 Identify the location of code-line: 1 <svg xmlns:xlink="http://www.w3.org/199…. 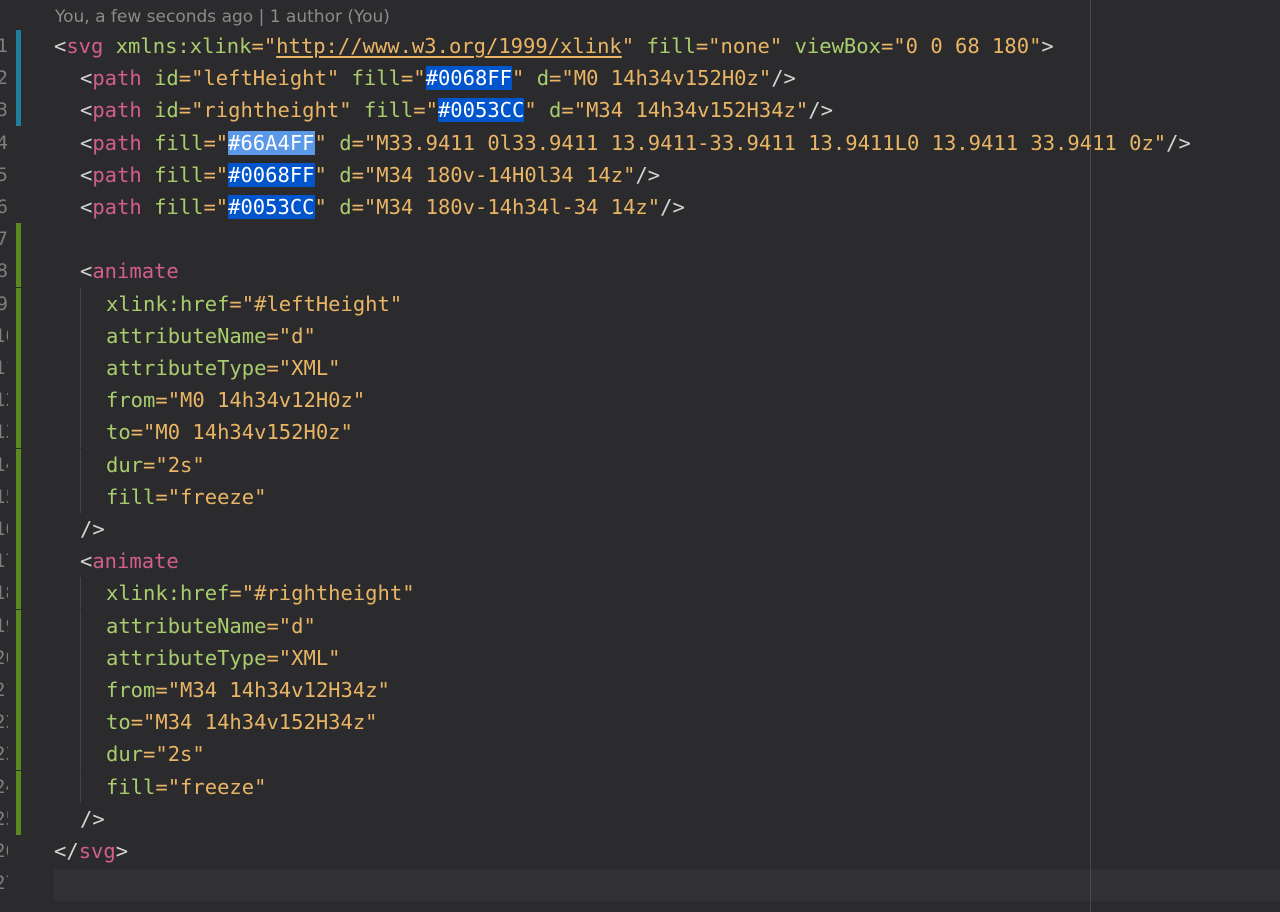
(640, 46).